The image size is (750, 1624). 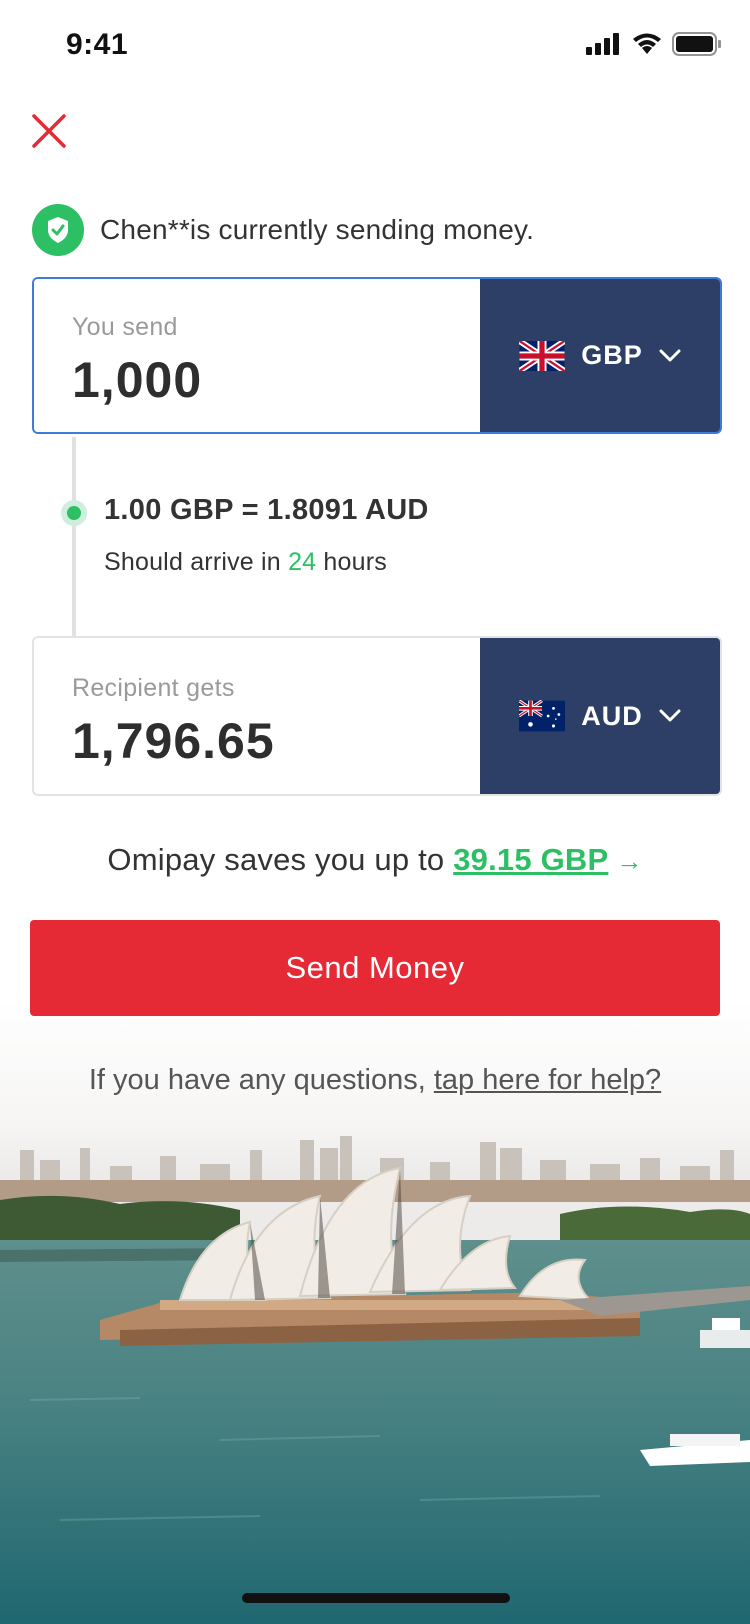 I want to click on send-amount-field: You send 1,000 GBP, so click(x=377, y=355).